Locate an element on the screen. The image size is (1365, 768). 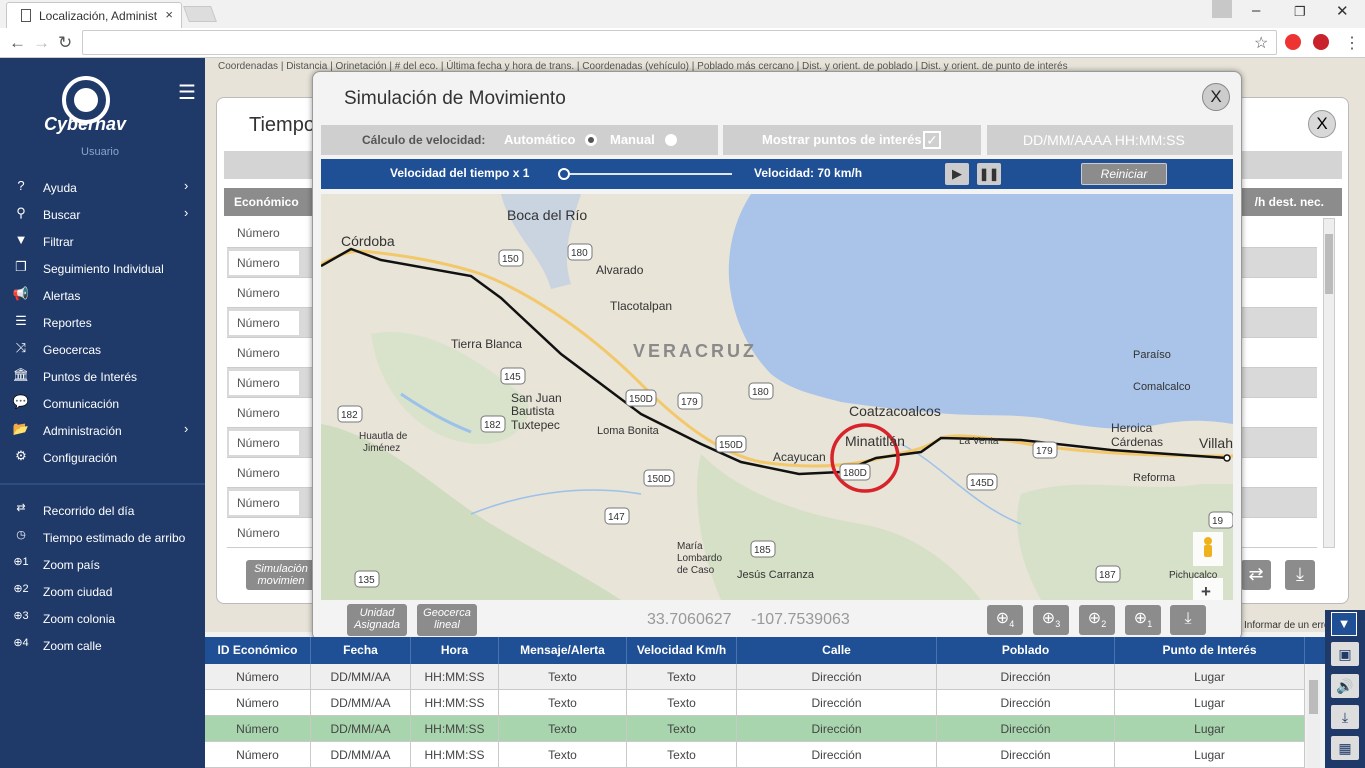
zoom-level-3-button: ⊕3 is located at coordinates (1051, 620).